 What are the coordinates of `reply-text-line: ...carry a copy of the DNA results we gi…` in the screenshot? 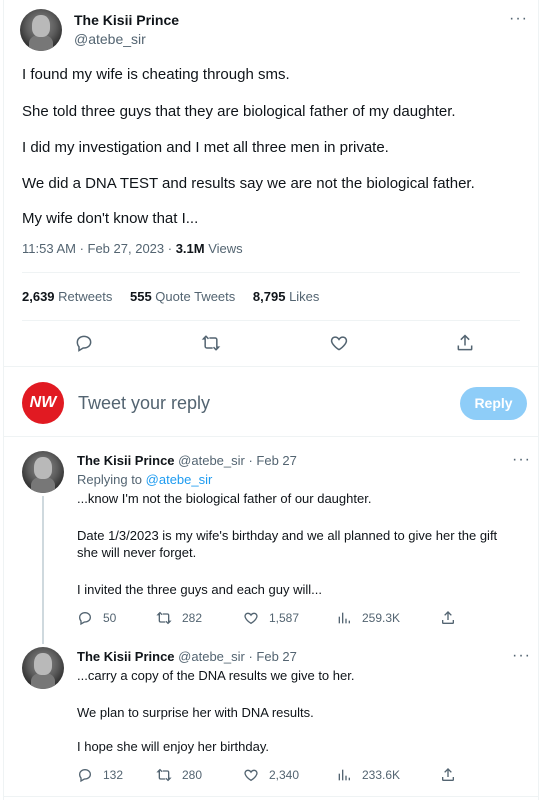 It's located at (216, 675).